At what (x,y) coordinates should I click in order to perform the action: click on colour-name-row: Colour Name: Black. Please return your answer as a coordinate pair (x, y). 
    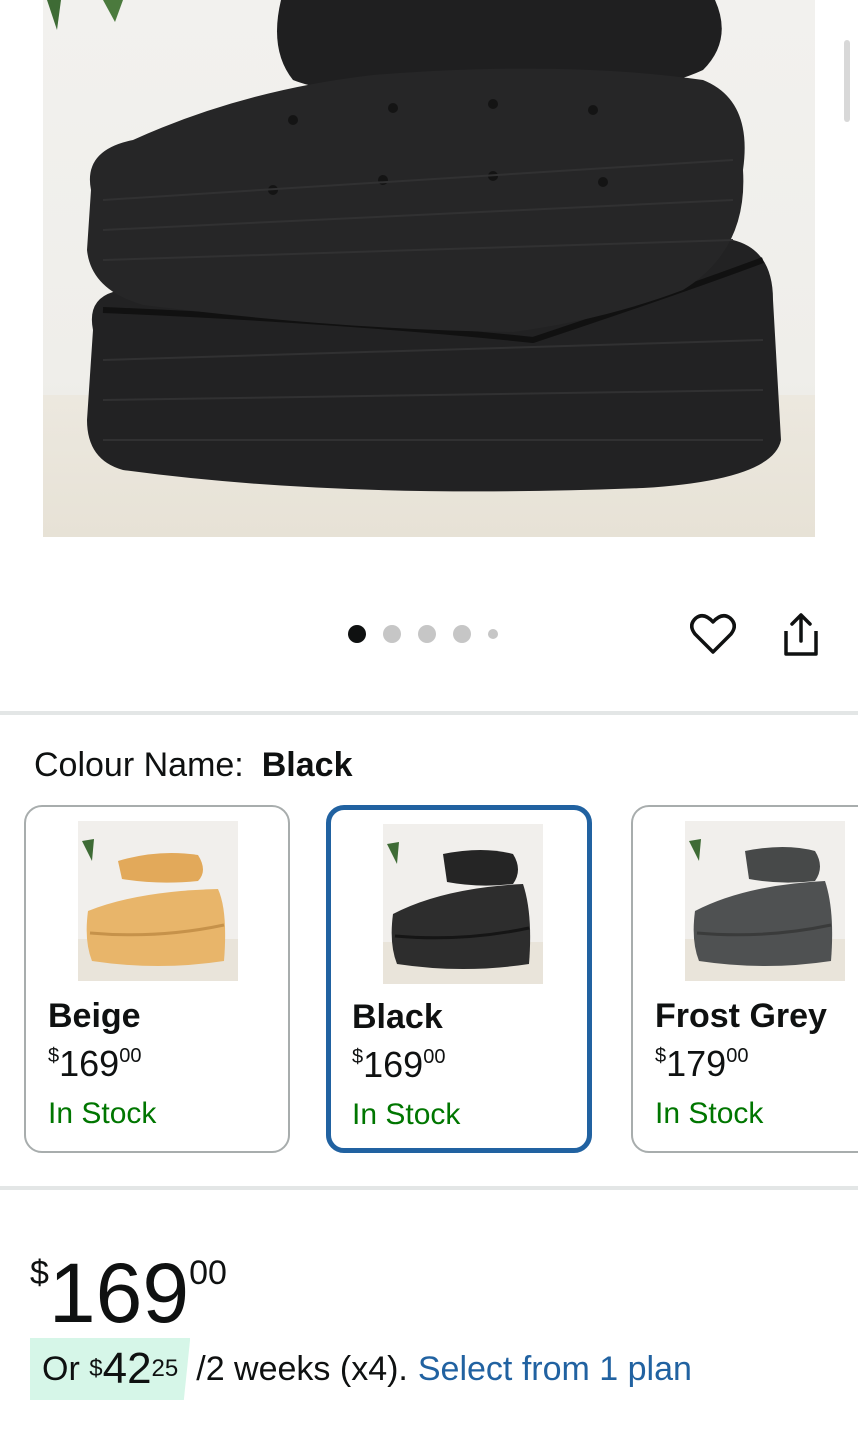
    Looking at the image, I should click on (193, 765).